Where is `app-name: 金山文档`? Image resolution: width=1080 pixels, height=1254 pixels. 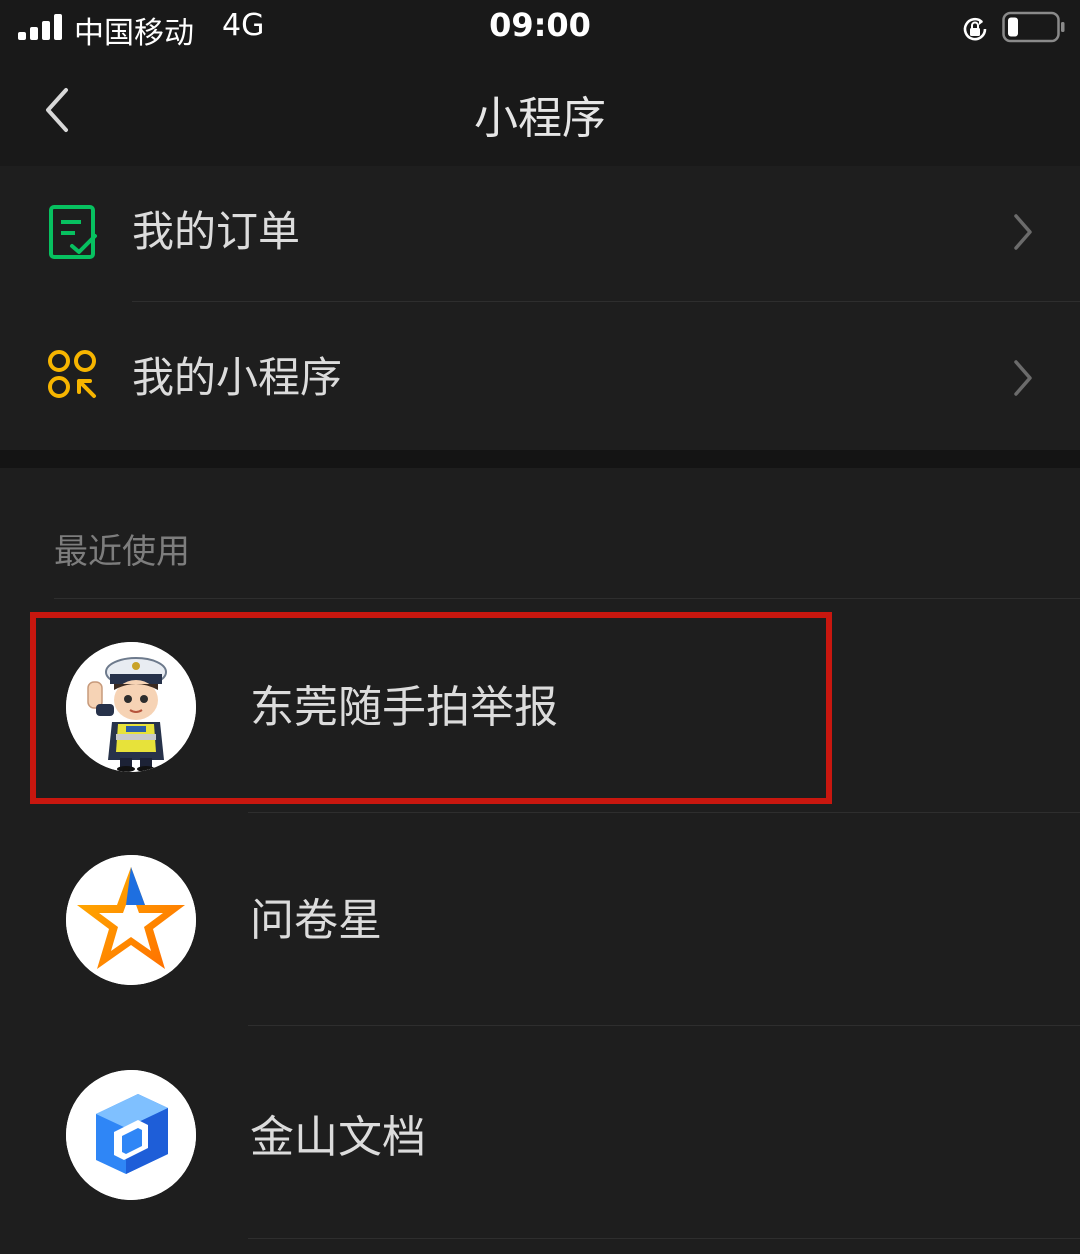
app-name: 金山文档 is located at coordinates (338, 1137).